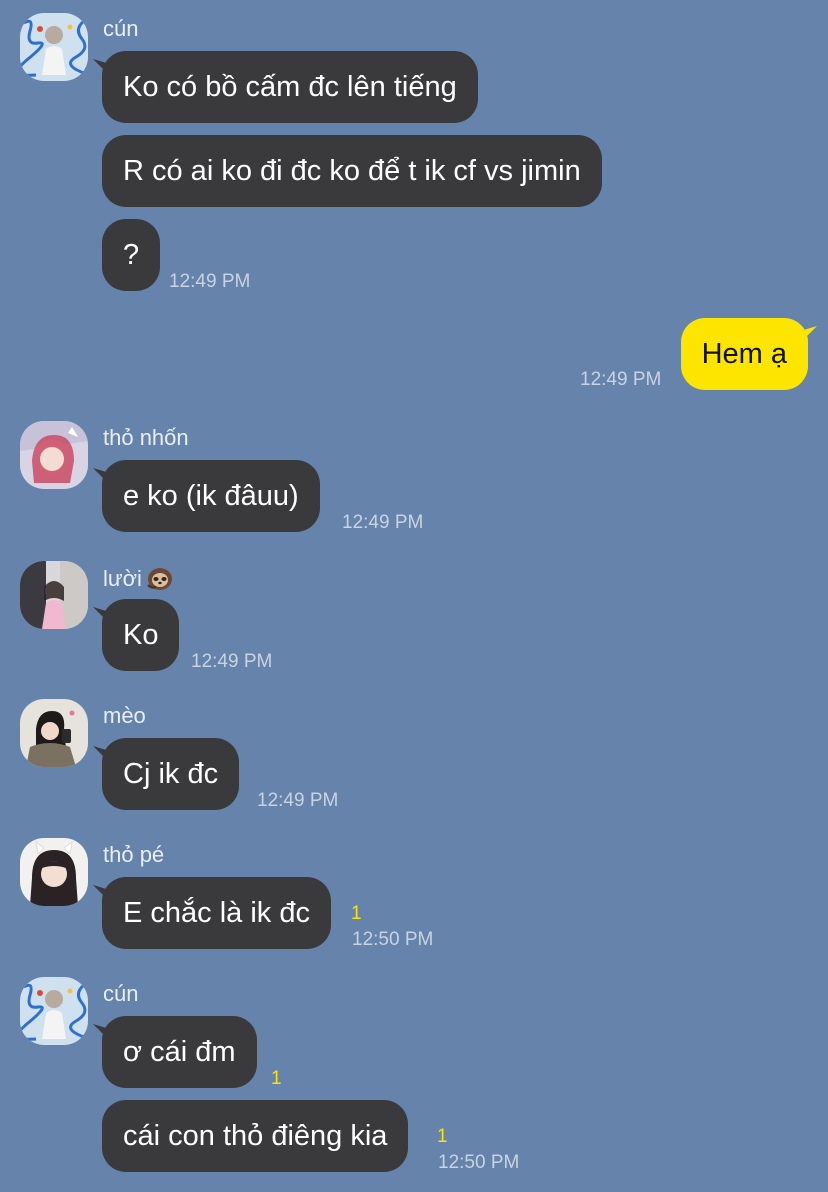  Describe the element at coordinates (54, 872) in the screenshot. I see `avatar-tho-pe` at that location.